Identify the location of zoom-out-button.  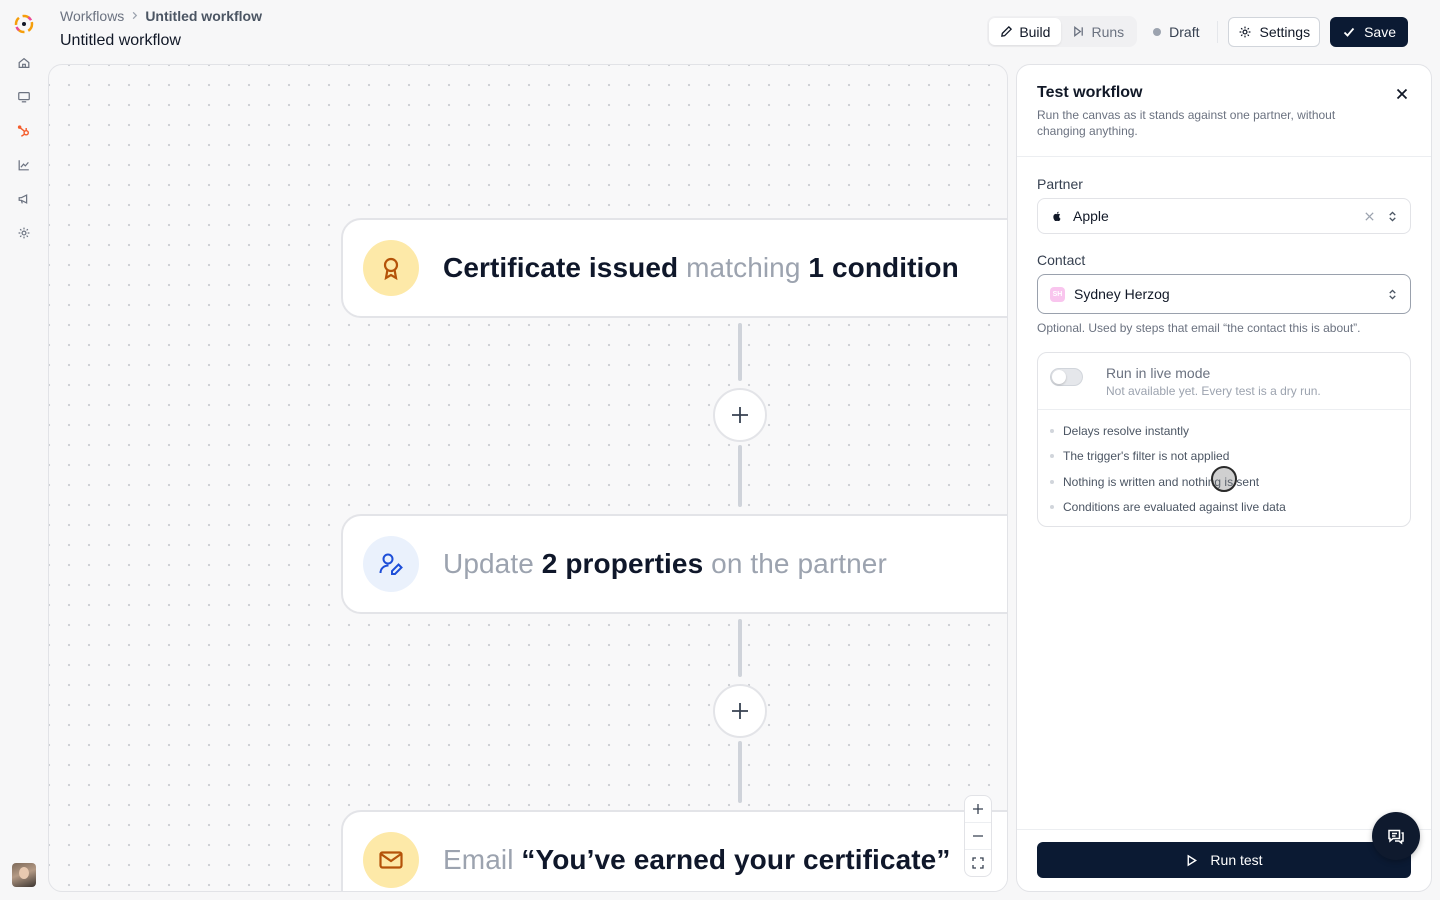
(978, 835).